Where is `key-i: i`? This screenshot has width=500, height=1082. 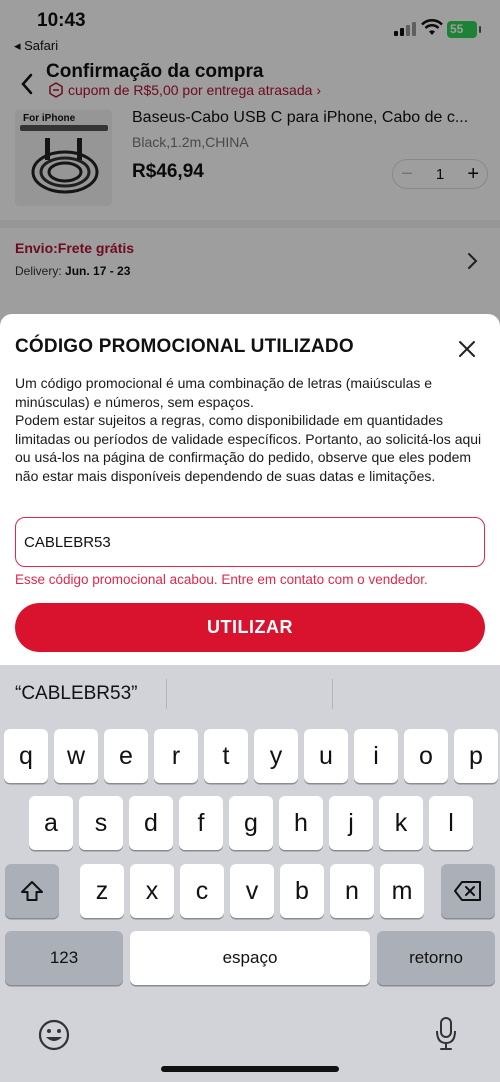 key-i: i is located at coordinates (376, 756).